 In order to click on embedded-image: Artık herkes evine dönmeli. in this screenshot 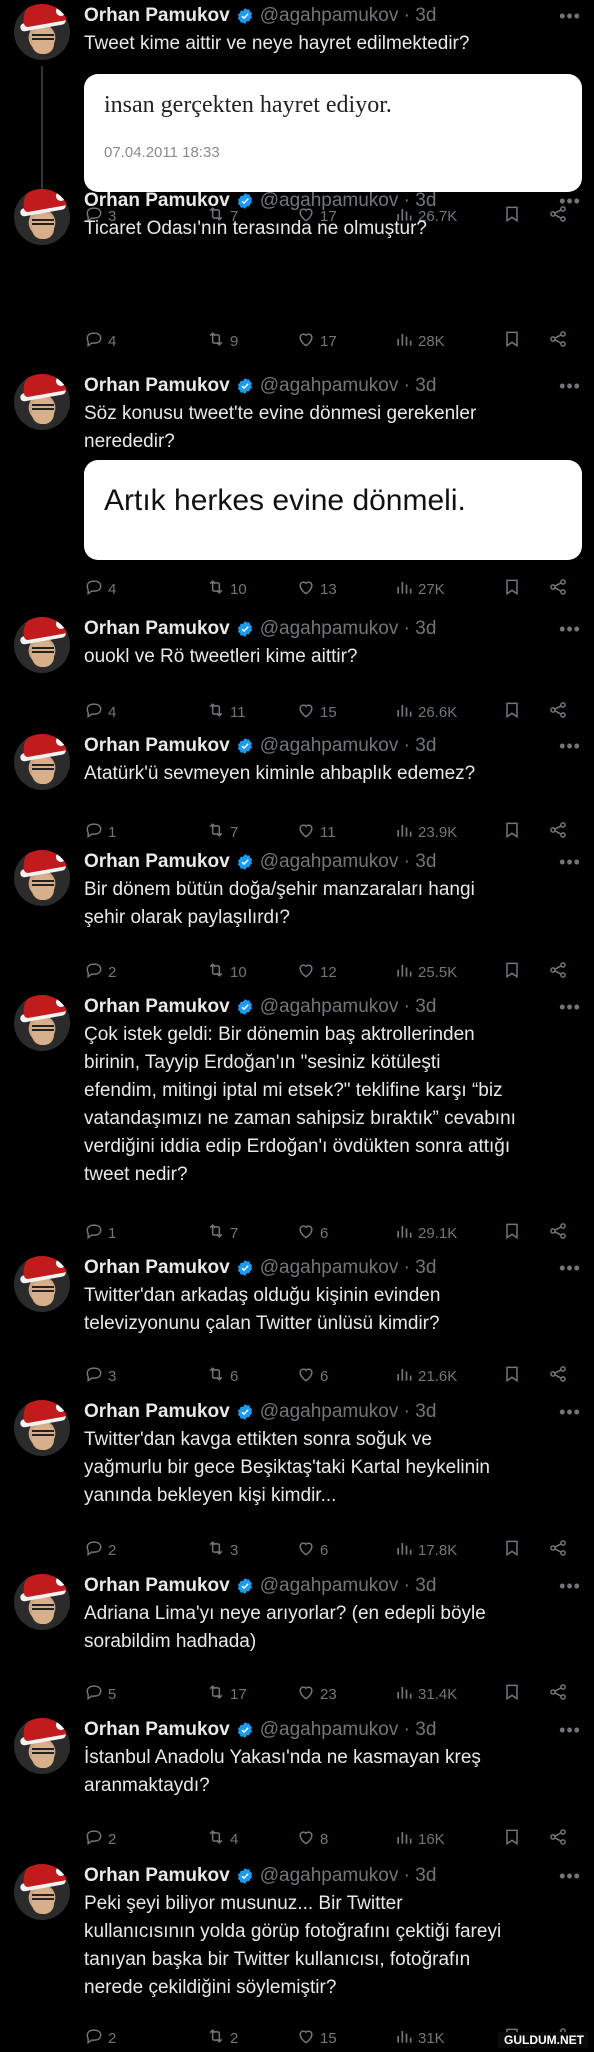, I will do `click(333, 510)`.